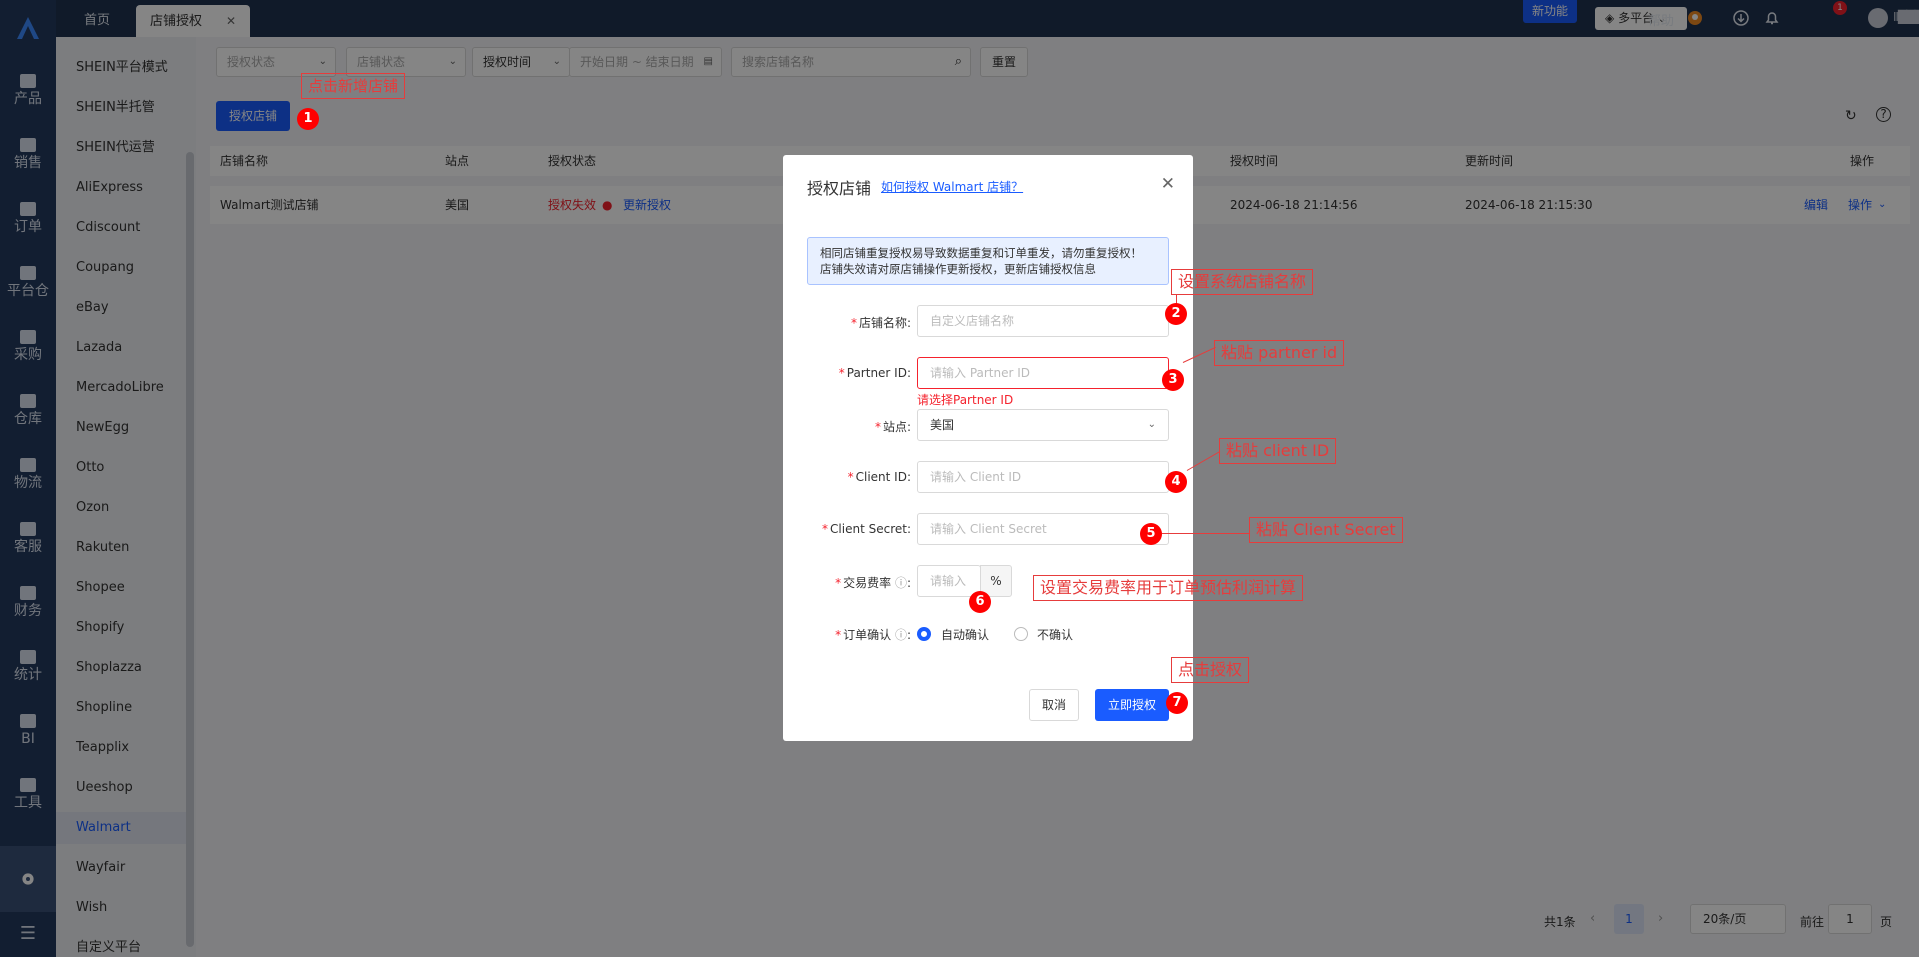 Image resolution: width=1919 pixels, height=957 pixels. Describe the element at coordinates (839, 188) in the screenshot. I see `dialog-title: 授权店铺` at that location.